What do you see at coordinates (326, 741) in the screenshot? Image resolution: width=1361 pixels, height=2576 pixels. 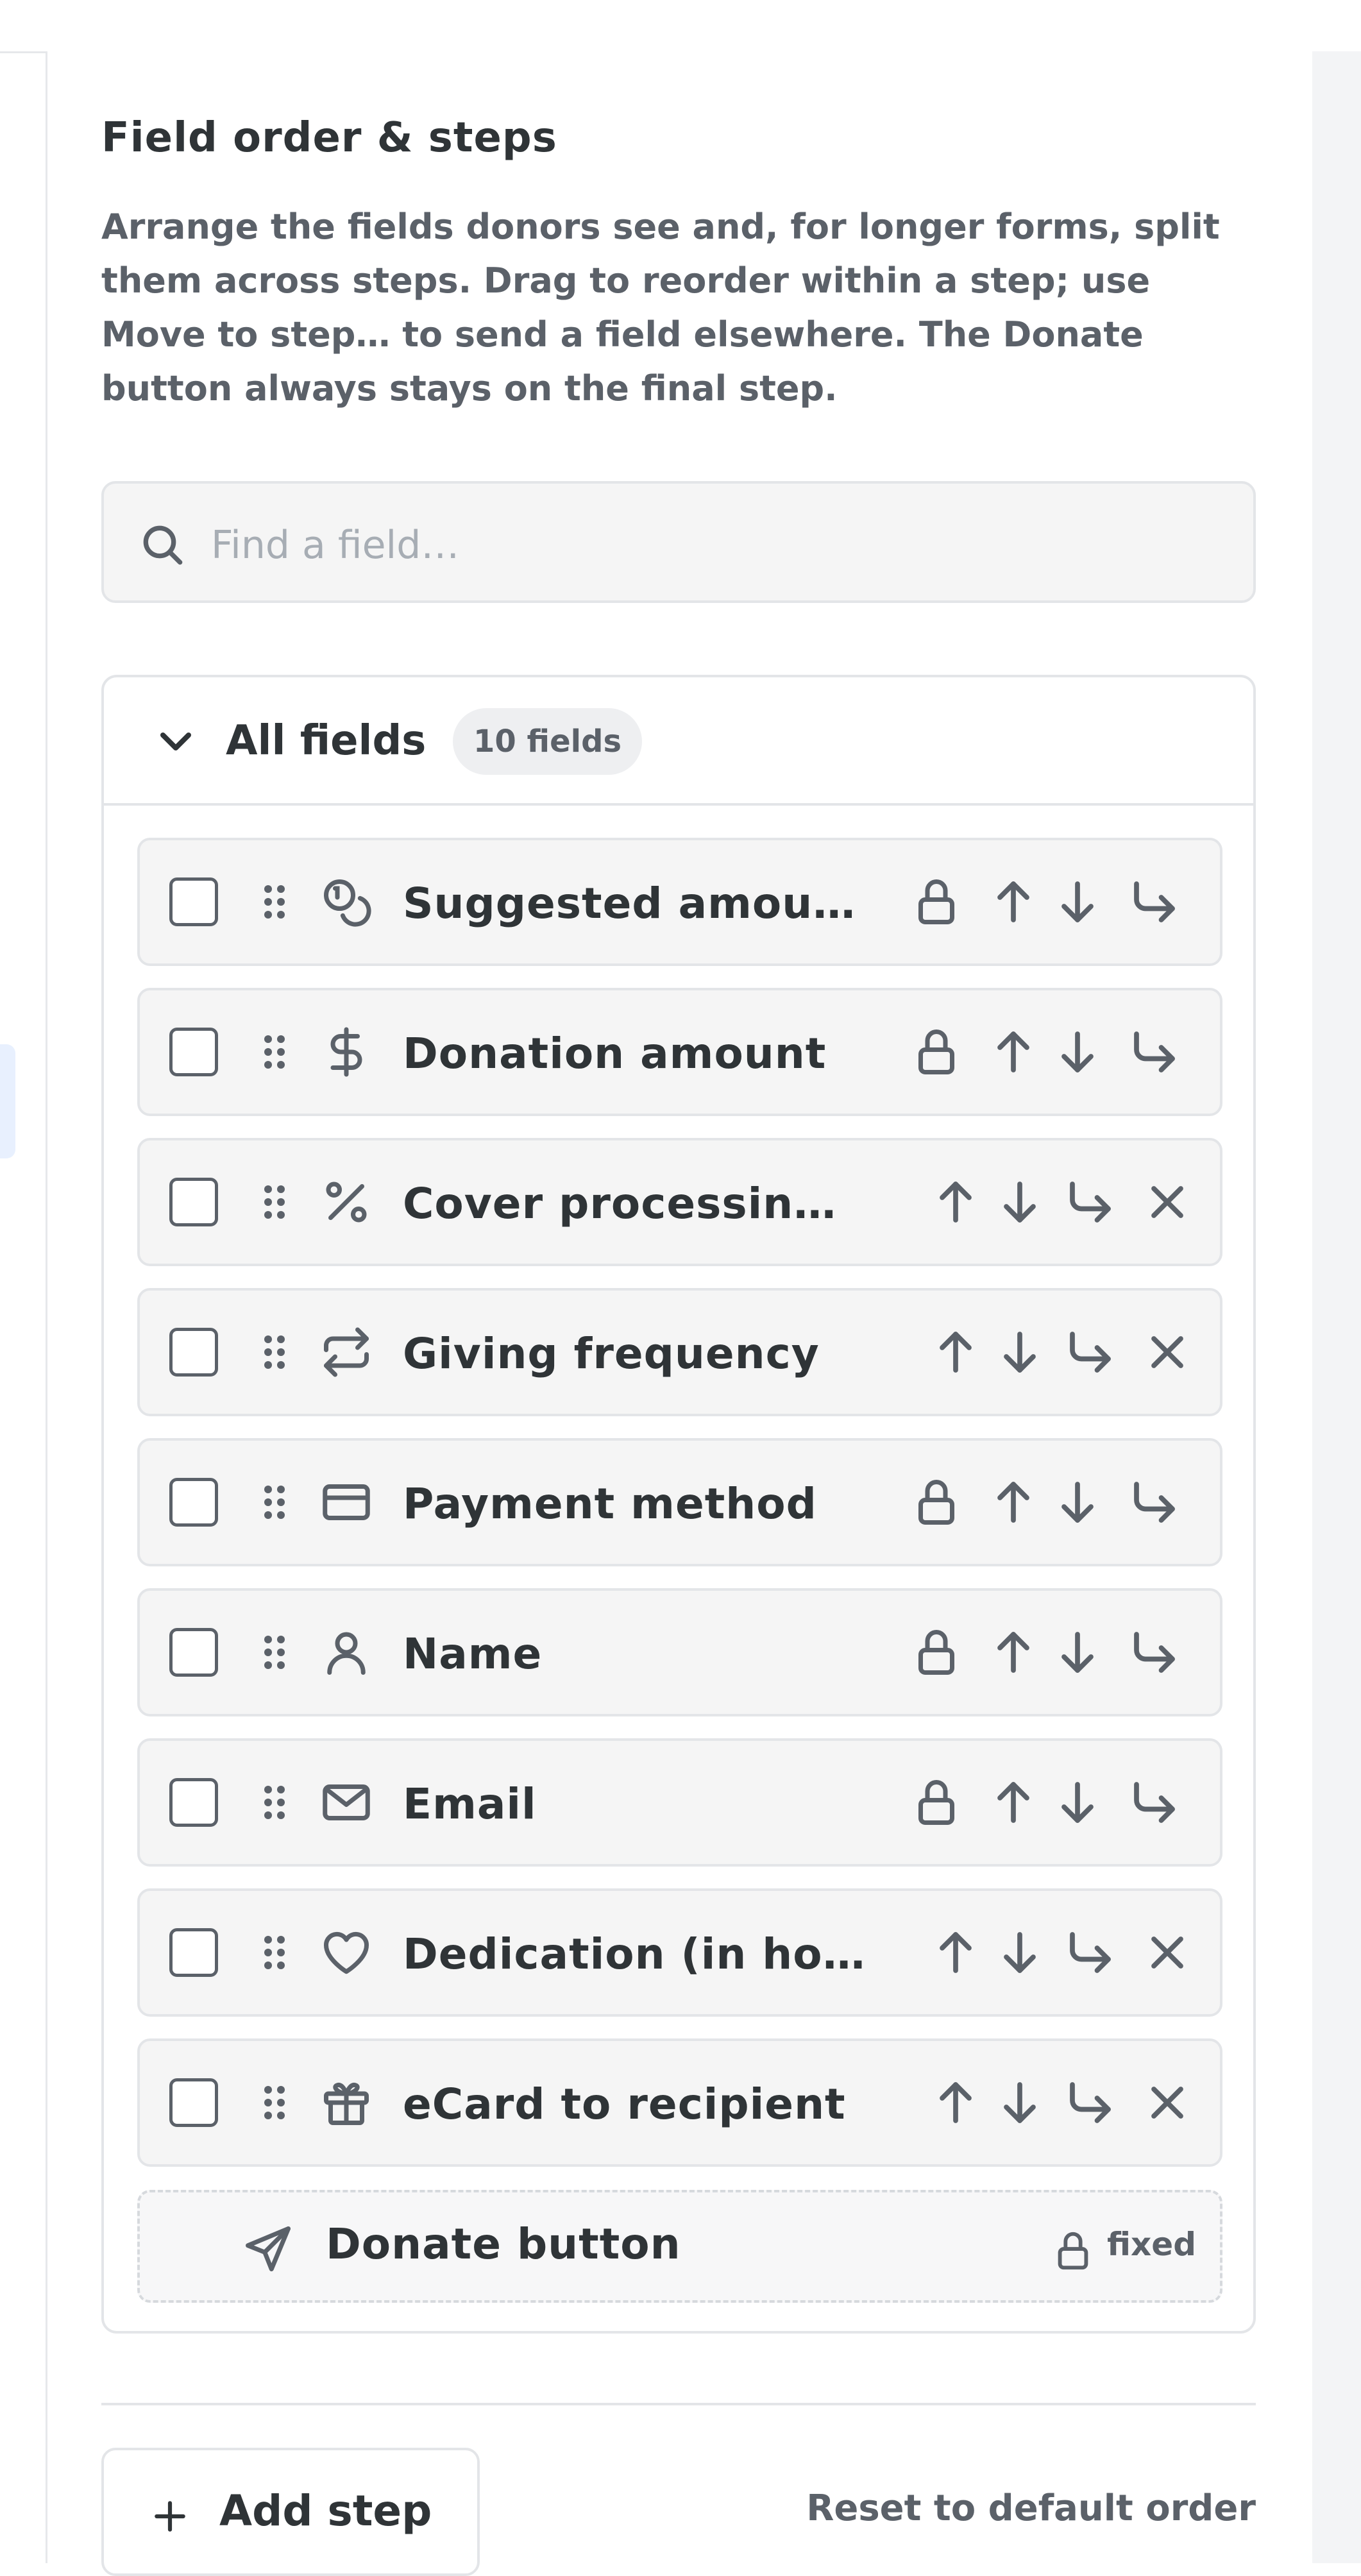 I see `group-title: All fields` at bounding box center [326, 741].